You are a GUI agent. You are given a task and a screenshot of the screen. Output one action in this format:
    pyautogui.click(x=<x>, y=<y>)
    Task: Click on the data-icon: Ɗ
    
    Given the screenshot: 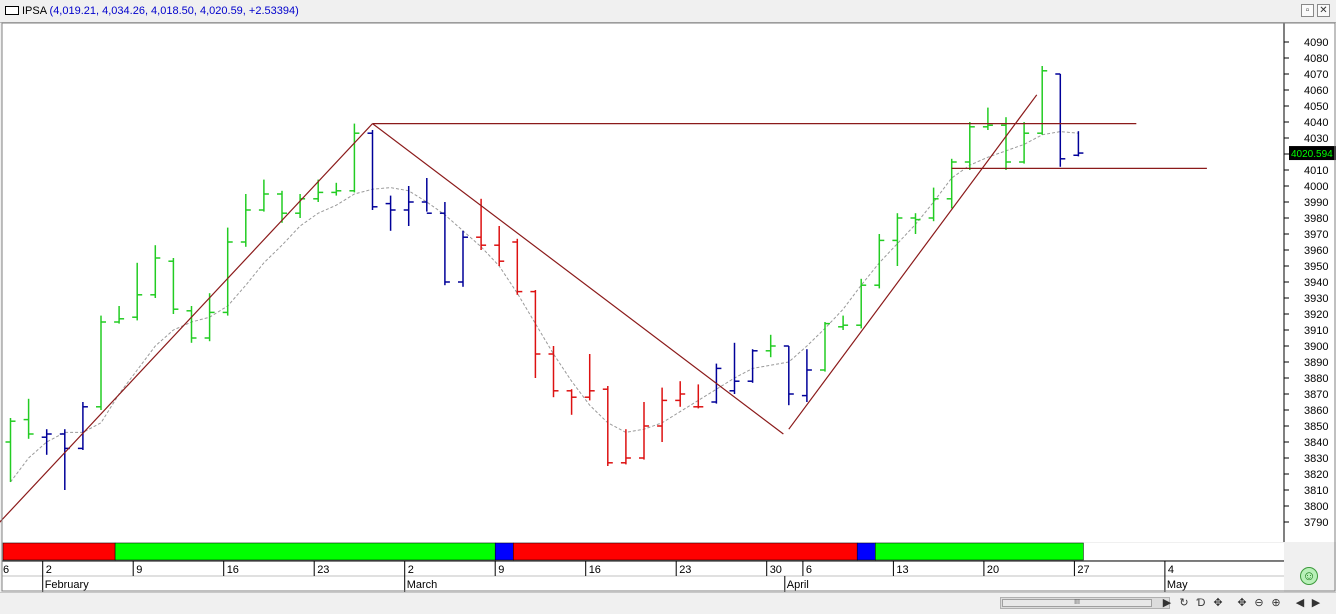 What is the action you would take?
    pyautogui.click(x=1201, y=603)
    